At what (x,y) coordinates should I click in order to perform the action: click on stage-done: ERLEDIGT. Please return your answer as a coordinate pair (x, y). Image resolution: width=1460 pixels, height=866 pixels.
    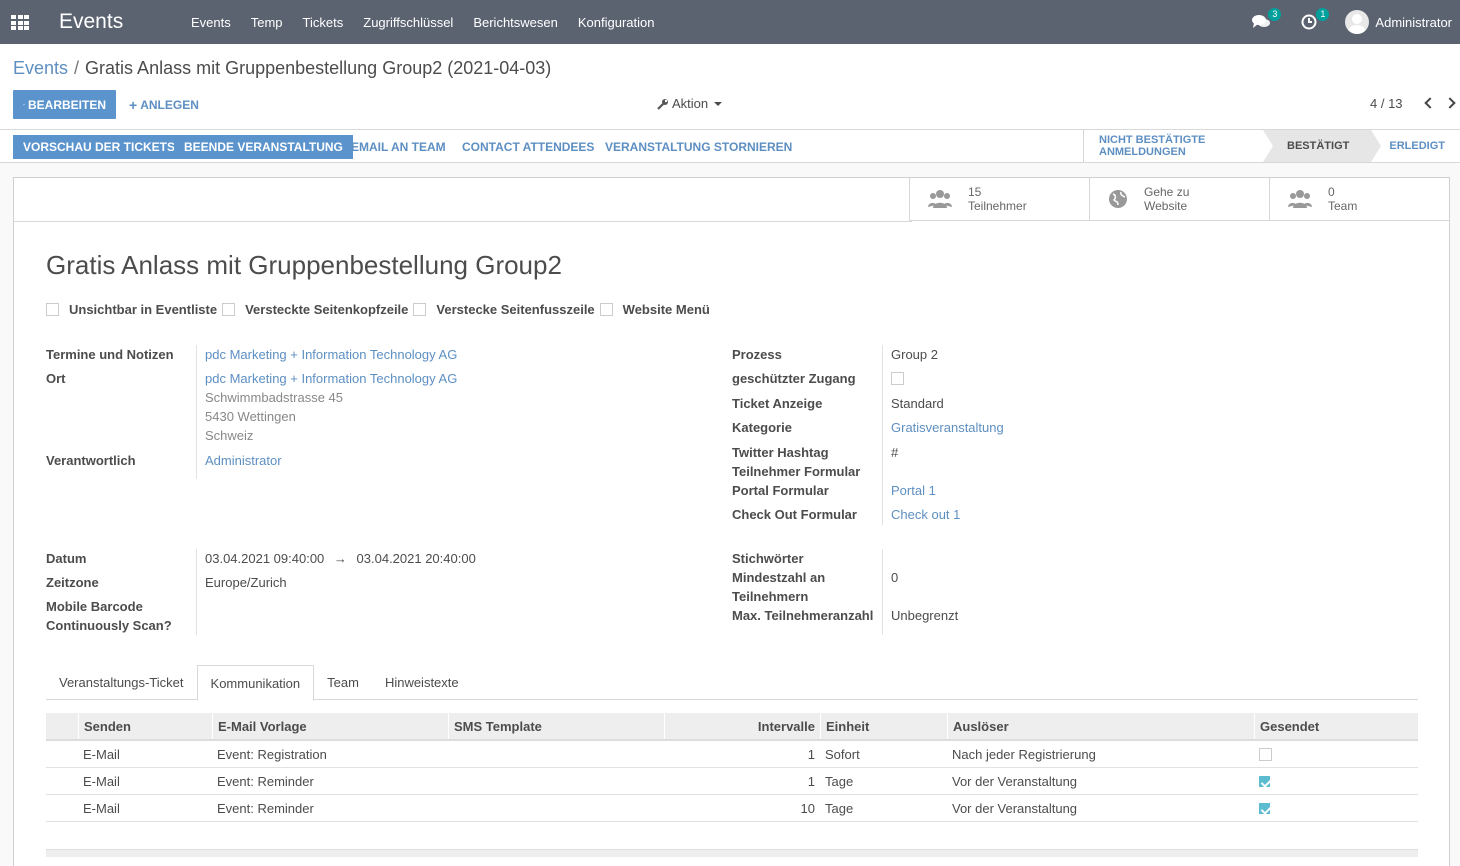
    Looking at the image, I should click on (1415, 146).